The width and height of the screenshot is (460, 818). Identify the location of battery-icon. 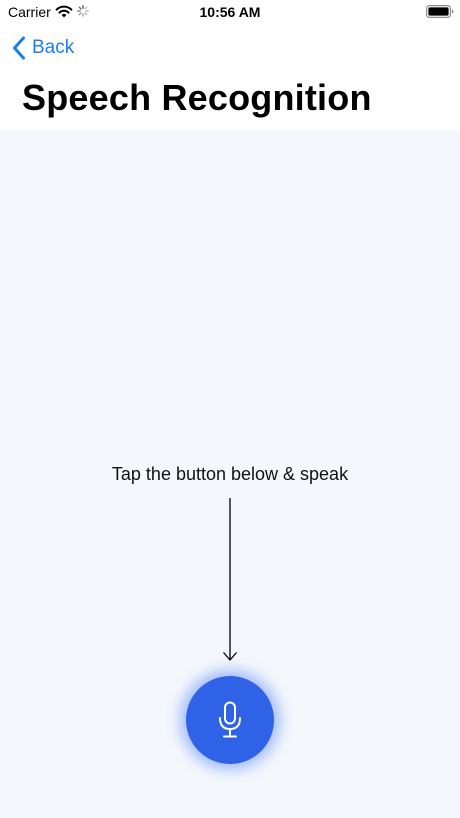
(440, 11).